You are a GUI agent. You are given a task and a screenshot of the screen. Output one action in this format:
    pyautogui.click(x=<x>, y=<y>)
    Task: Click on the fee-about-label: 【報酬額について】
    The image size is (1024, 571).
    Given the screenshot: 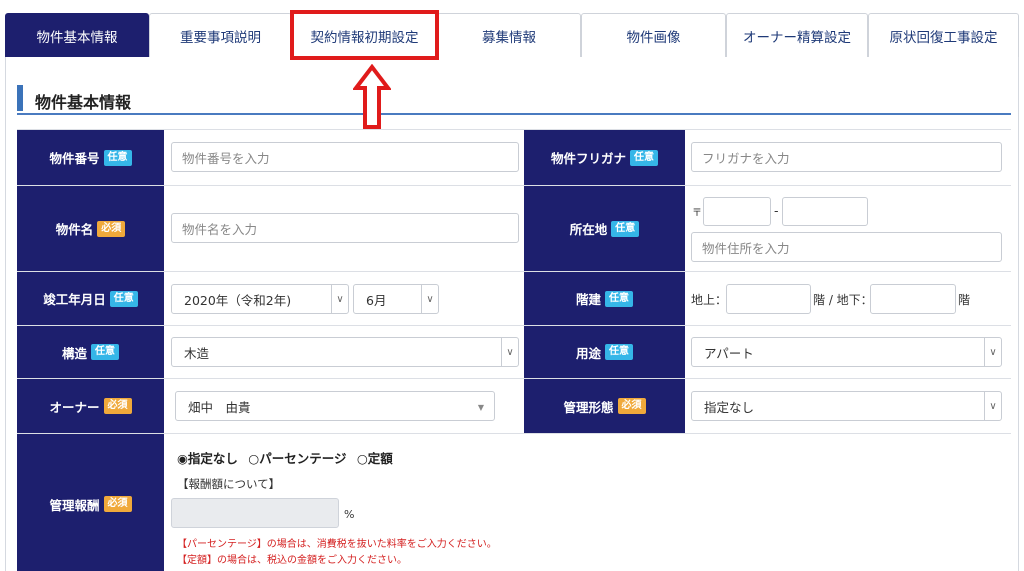 What is the action you would take?
    pyautogui.click(x=229, y=484)
    